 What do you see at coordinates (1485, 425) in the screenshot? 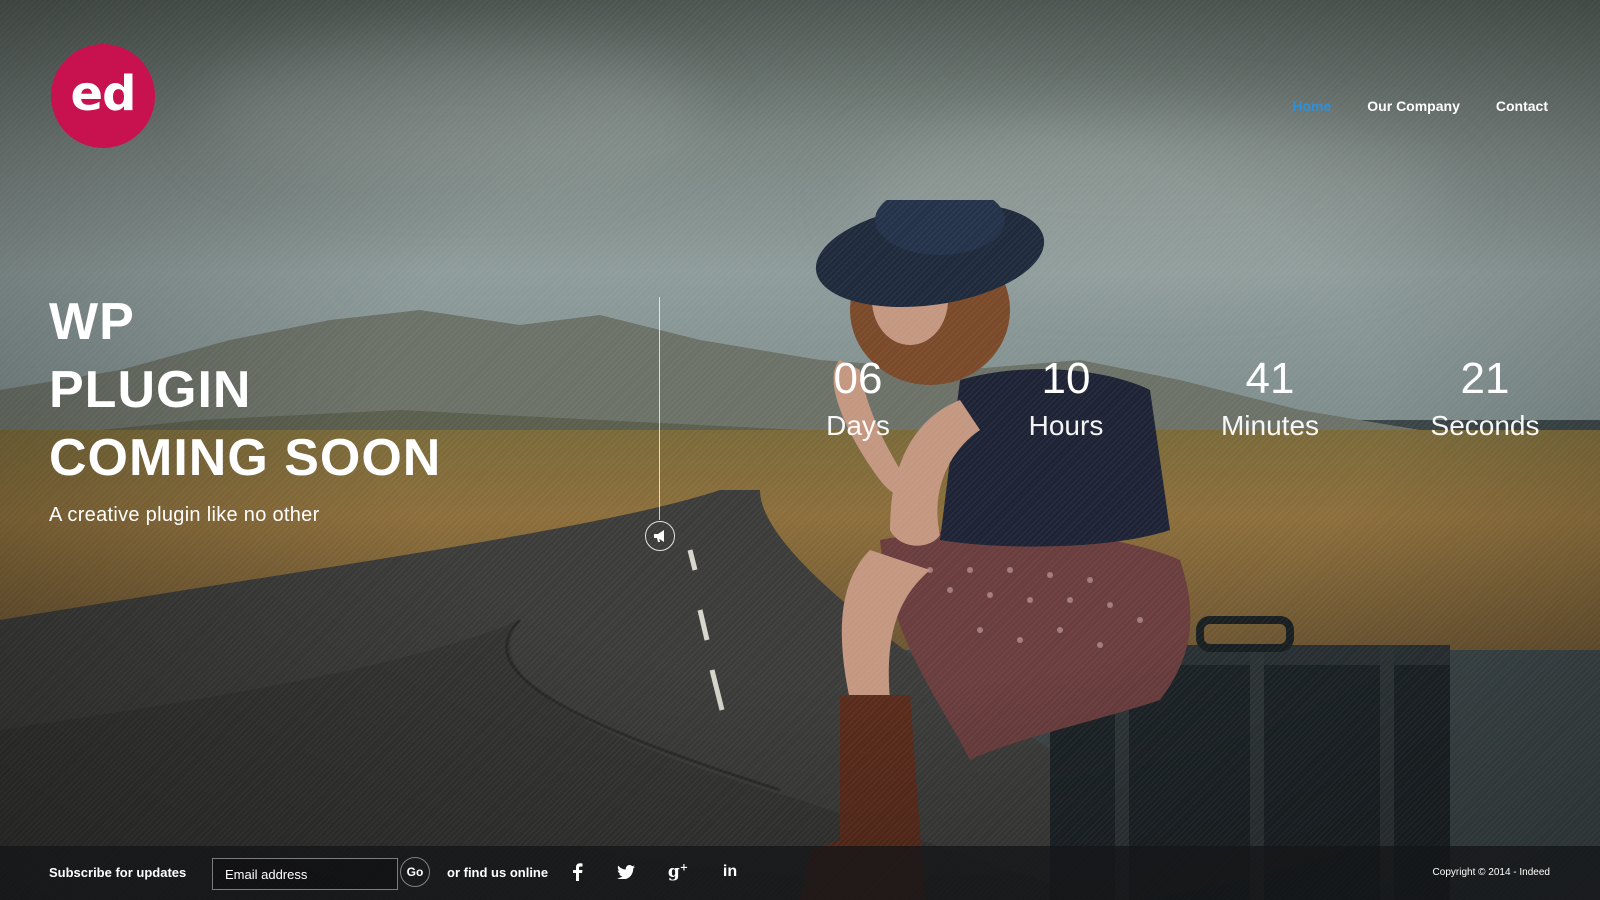
I see `countdown-seconds-label: Seconds` at bounding box center [1485, 425].